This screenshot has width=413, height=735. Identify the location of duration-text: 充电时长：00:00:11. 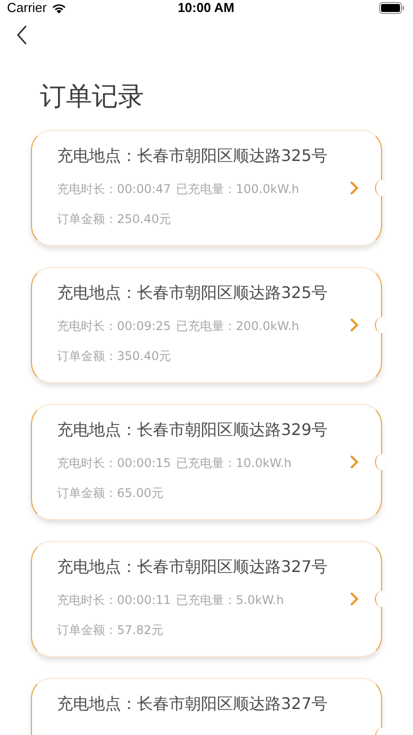
(114, 600).